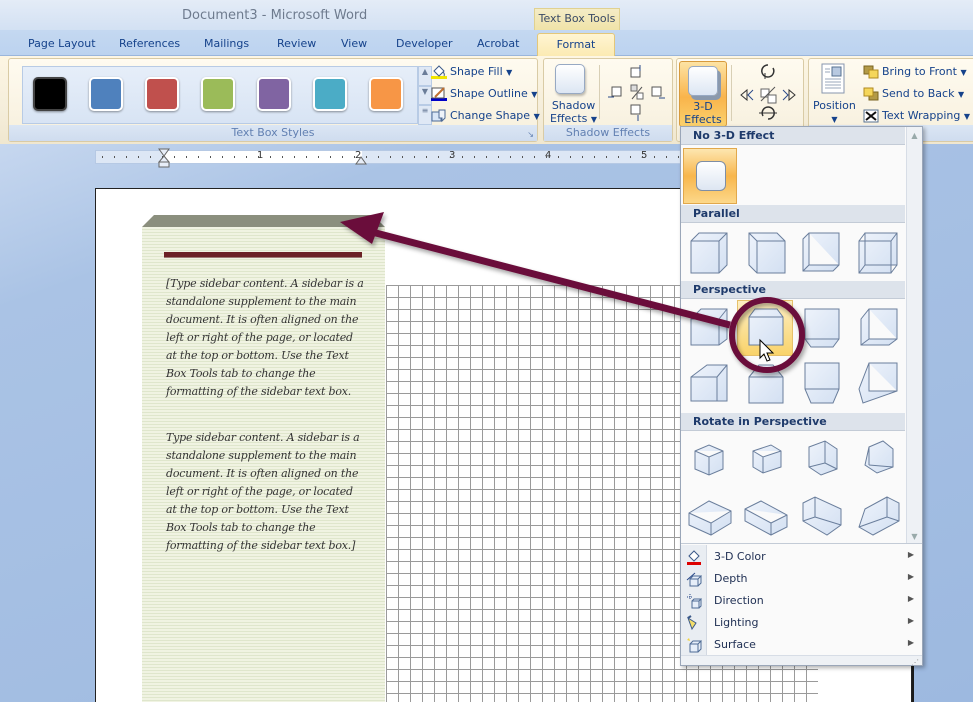 Image resolution: width=973 pixels, height=702 pixels. I want to click on bring-to-front-button: Bring to Front ▼, so click(915, 72).